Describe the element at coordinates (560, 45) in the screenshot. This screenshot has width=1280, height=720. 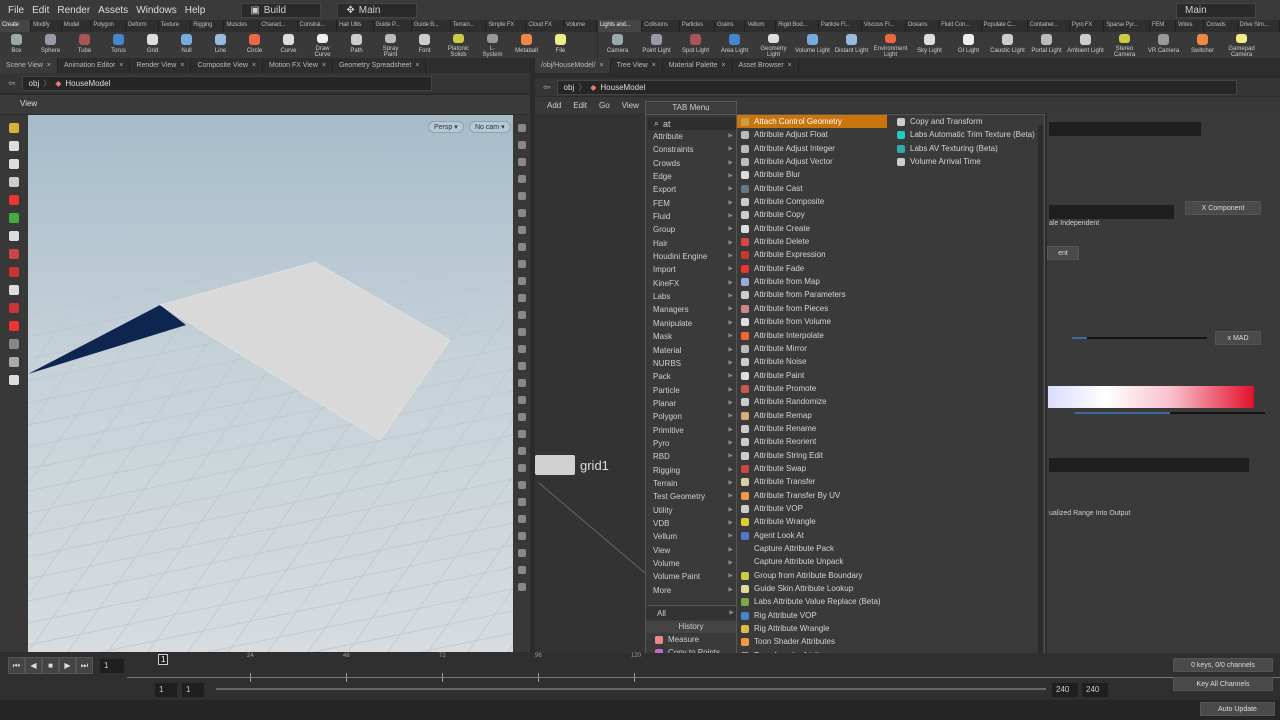
I see `shelf-tool-file: File` at that location.